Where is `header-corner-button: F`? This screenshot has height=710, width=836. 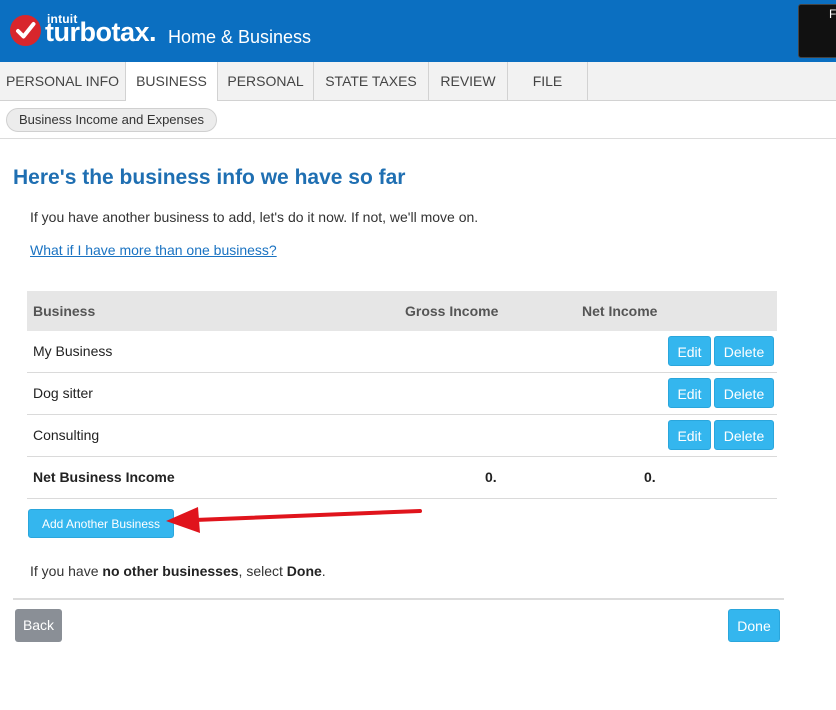
header-corner-button: F is located at coordinates (817, 31).